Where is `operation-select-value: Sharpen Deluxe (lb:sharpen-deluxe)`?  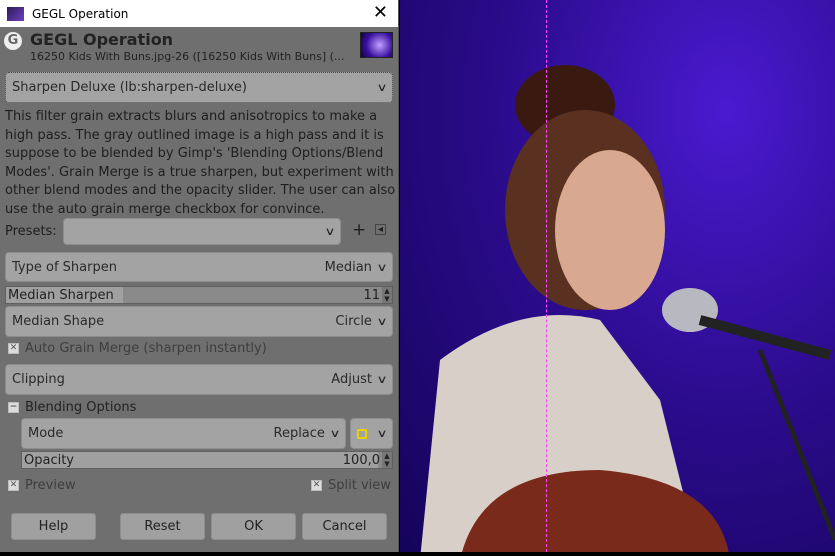 operation-select-value: Sharpen Deluxe (lb:sharpen-deluxe) is located at coordinates (129, 87).